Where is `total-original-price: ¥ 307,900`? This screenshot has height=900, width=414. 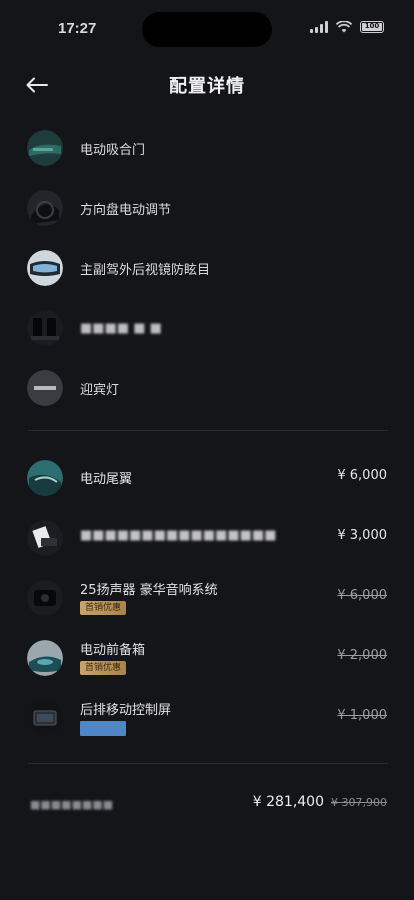
total-original-price: ¥ 307,900 is located at coordinates (359, 802).